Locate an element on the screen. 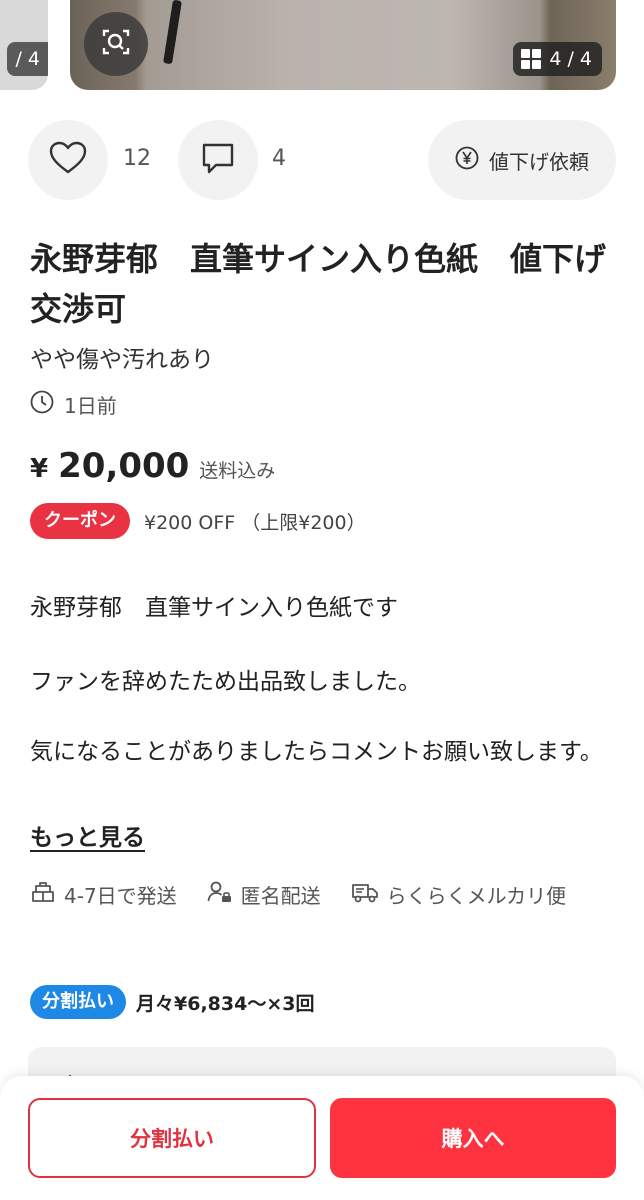  description-line: 気になることがありましたらコメントお願い致します。 is located at coordinates (316, 752).